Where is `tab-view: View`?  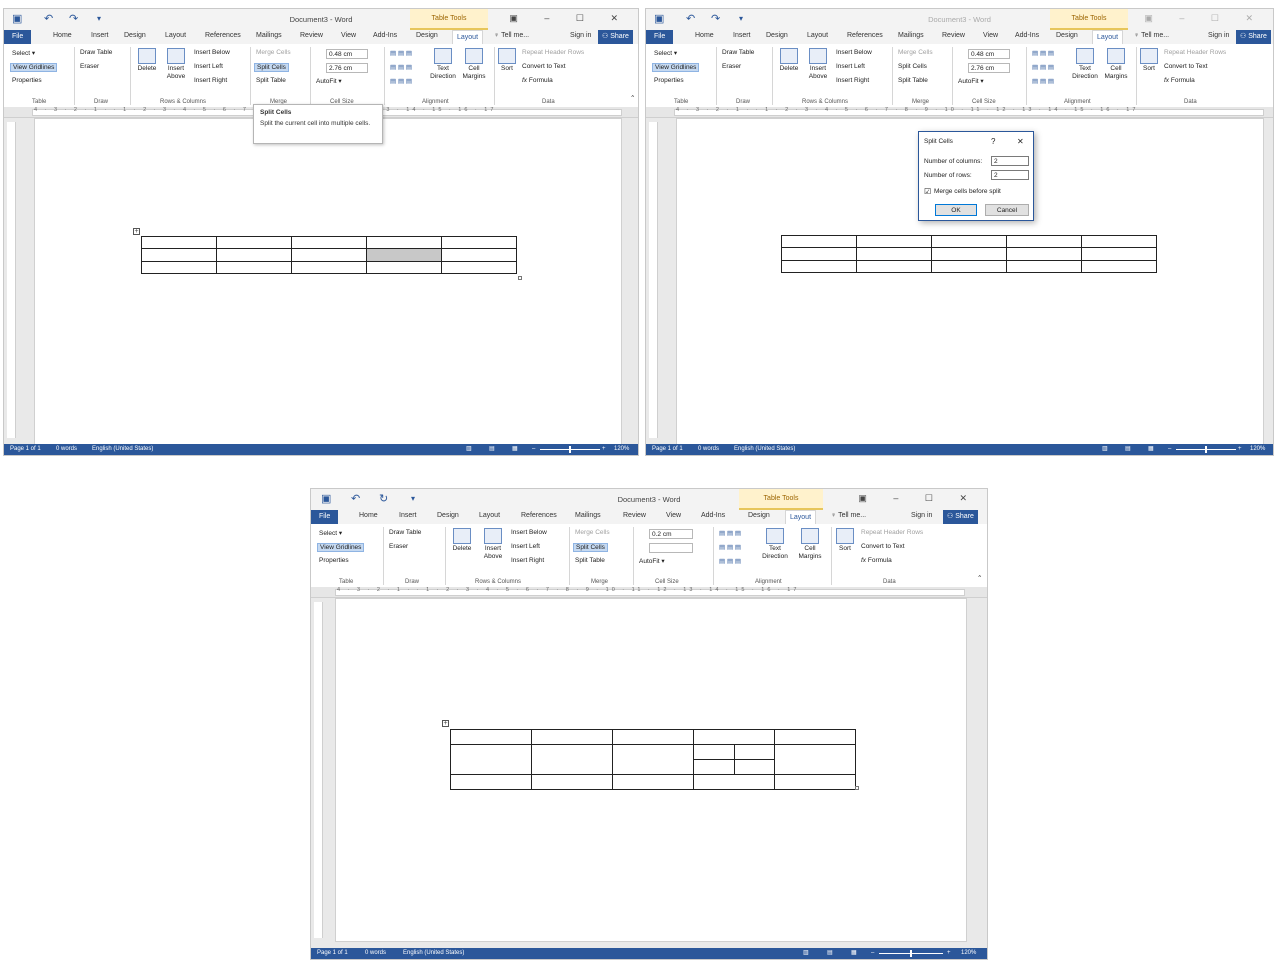 tab-view: View is located at coordinates (673, 515).